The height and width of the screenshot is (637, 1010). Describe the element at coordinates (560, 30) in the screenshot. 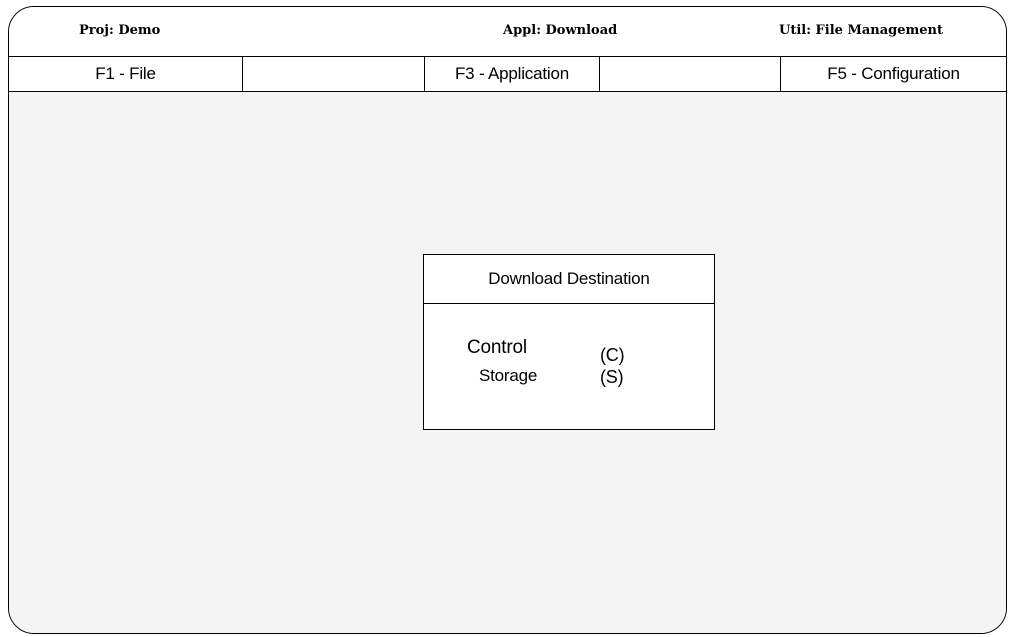

I see `application-label: Appl: Download` at that location.